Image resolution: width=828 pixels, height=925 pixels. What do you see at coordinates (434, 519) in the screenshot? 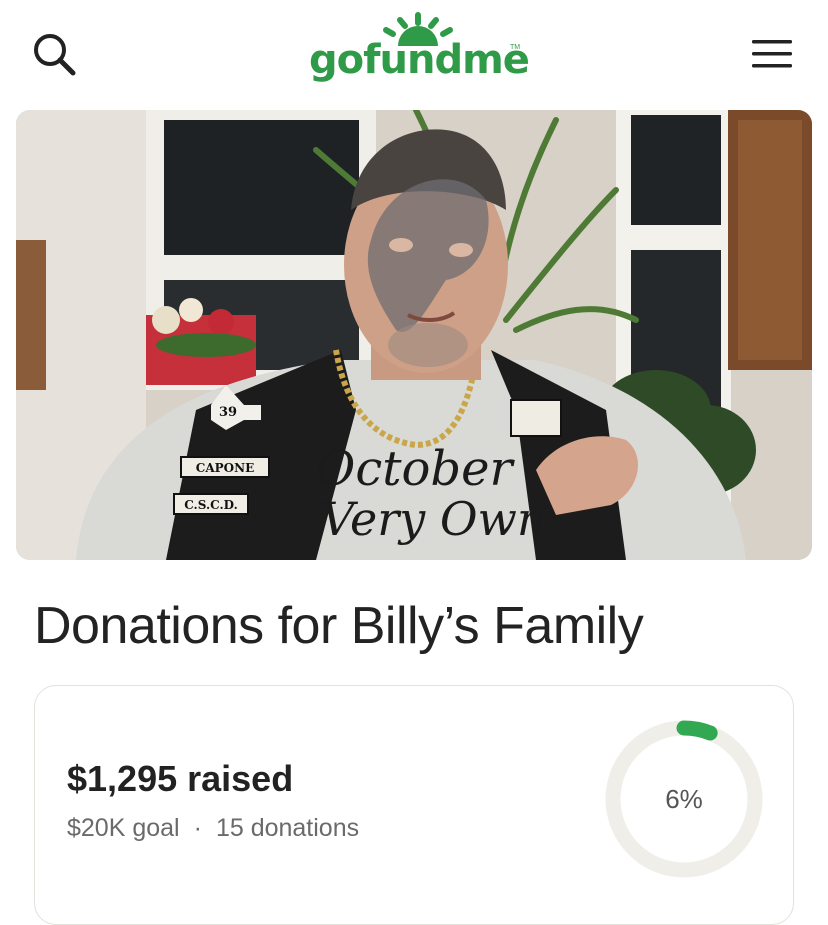
I see `shirt-text-very-own: Very Own` at bounding box center [434, 519].